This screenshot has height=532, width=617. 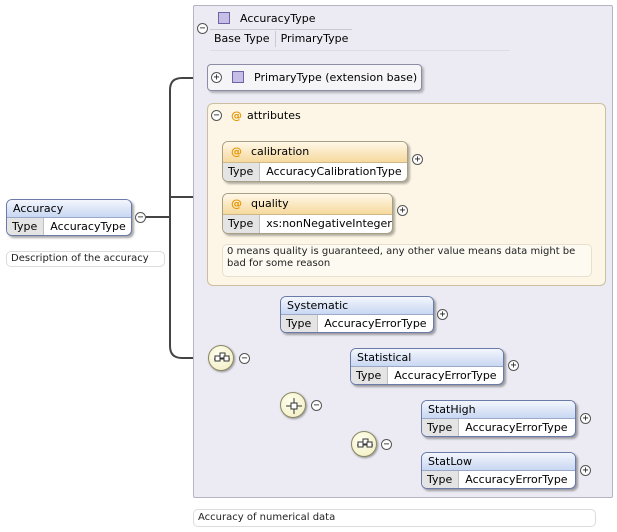 What do you see at coordinates (281, 29) in the screenshot?
I see `complex-type-underline` at bounding box center [281, 29].